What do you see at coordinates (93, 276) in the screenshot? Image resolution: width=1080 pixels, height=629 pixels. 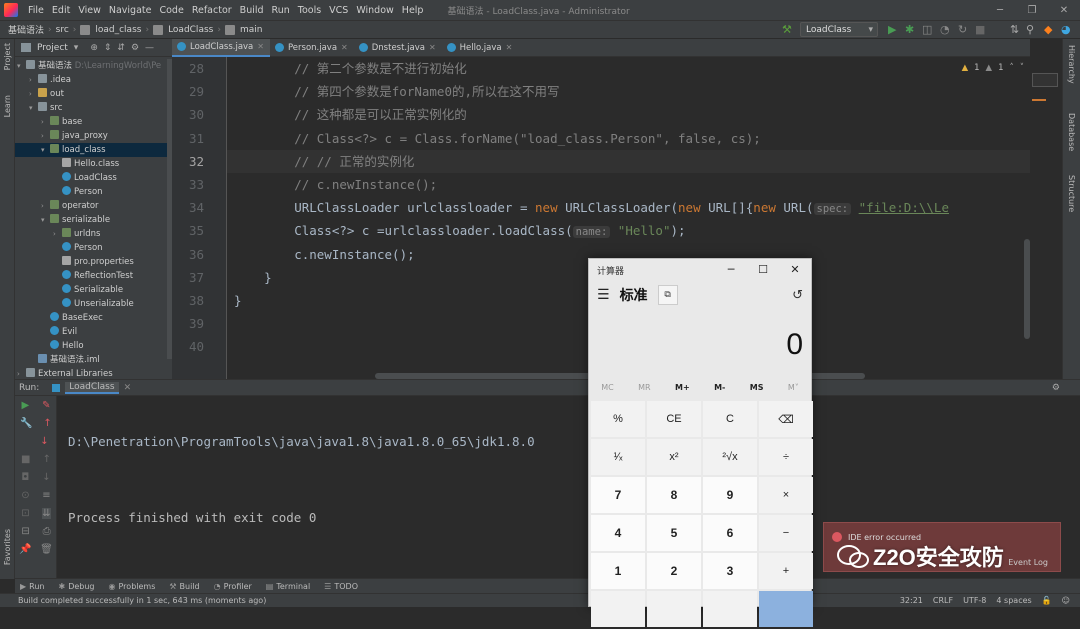 I see `tree-item: ReflectionTest` at bounding box center [93, 276].